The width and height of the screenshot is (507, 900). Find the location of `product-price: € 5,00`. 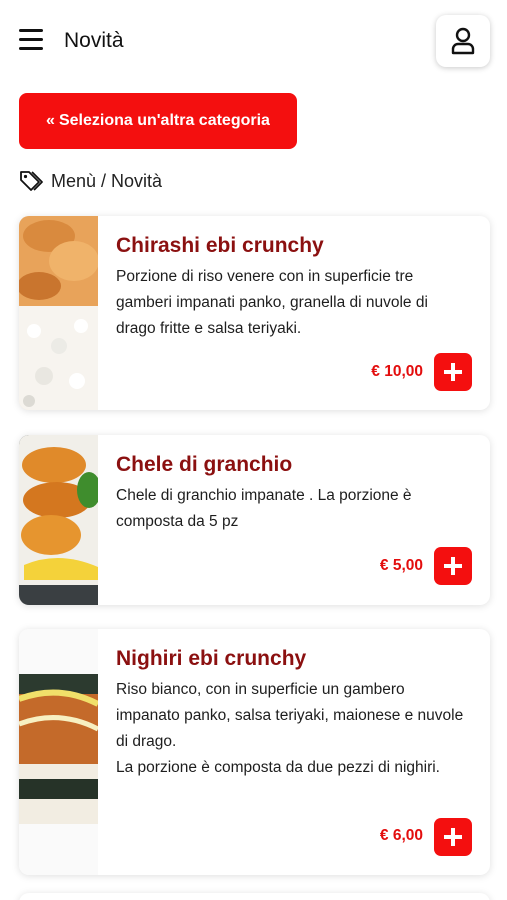

product-price: € 5,00 is located at coordinates (401, 565).